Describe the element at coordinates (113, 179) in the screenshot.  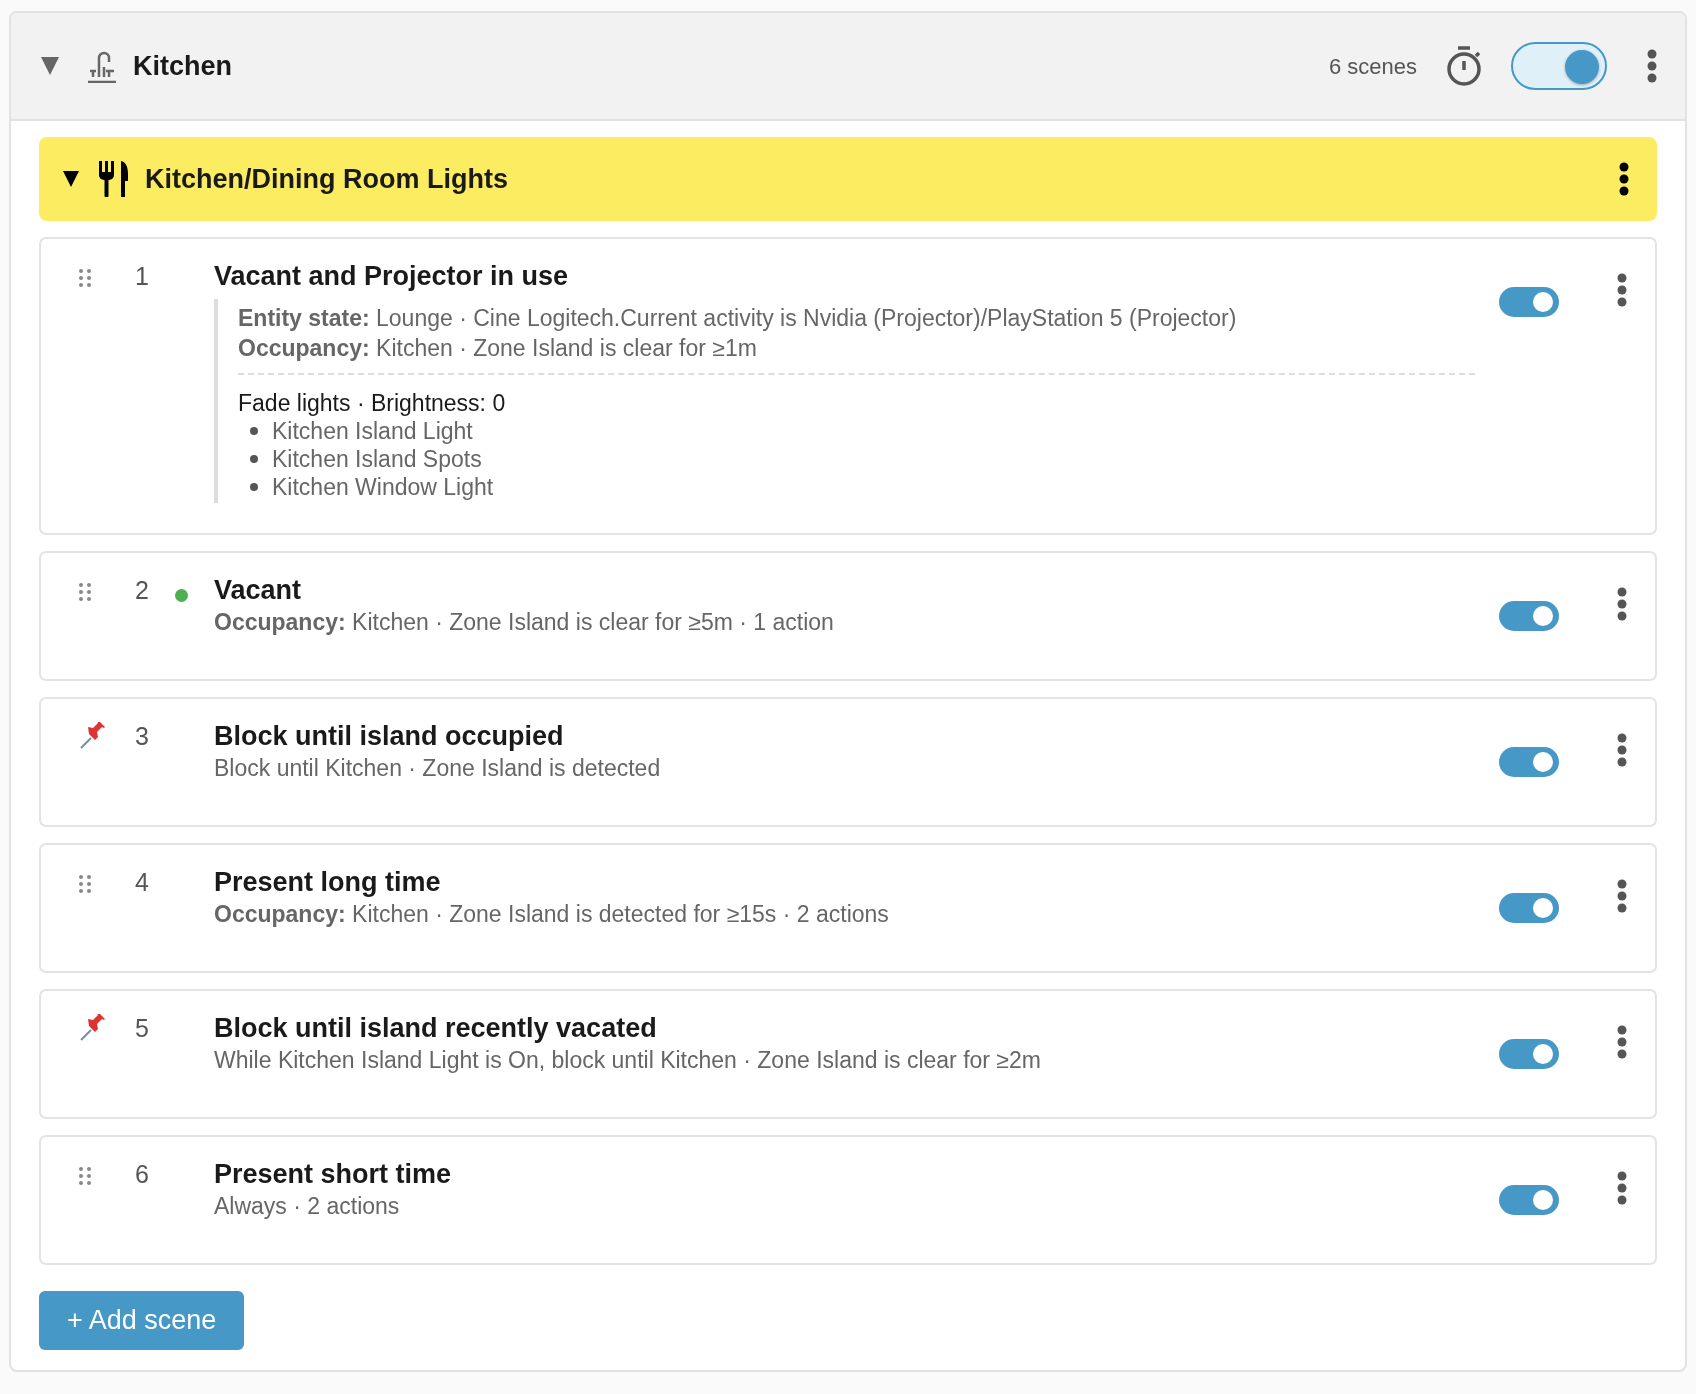
I see `cutlery-icon` at that location.